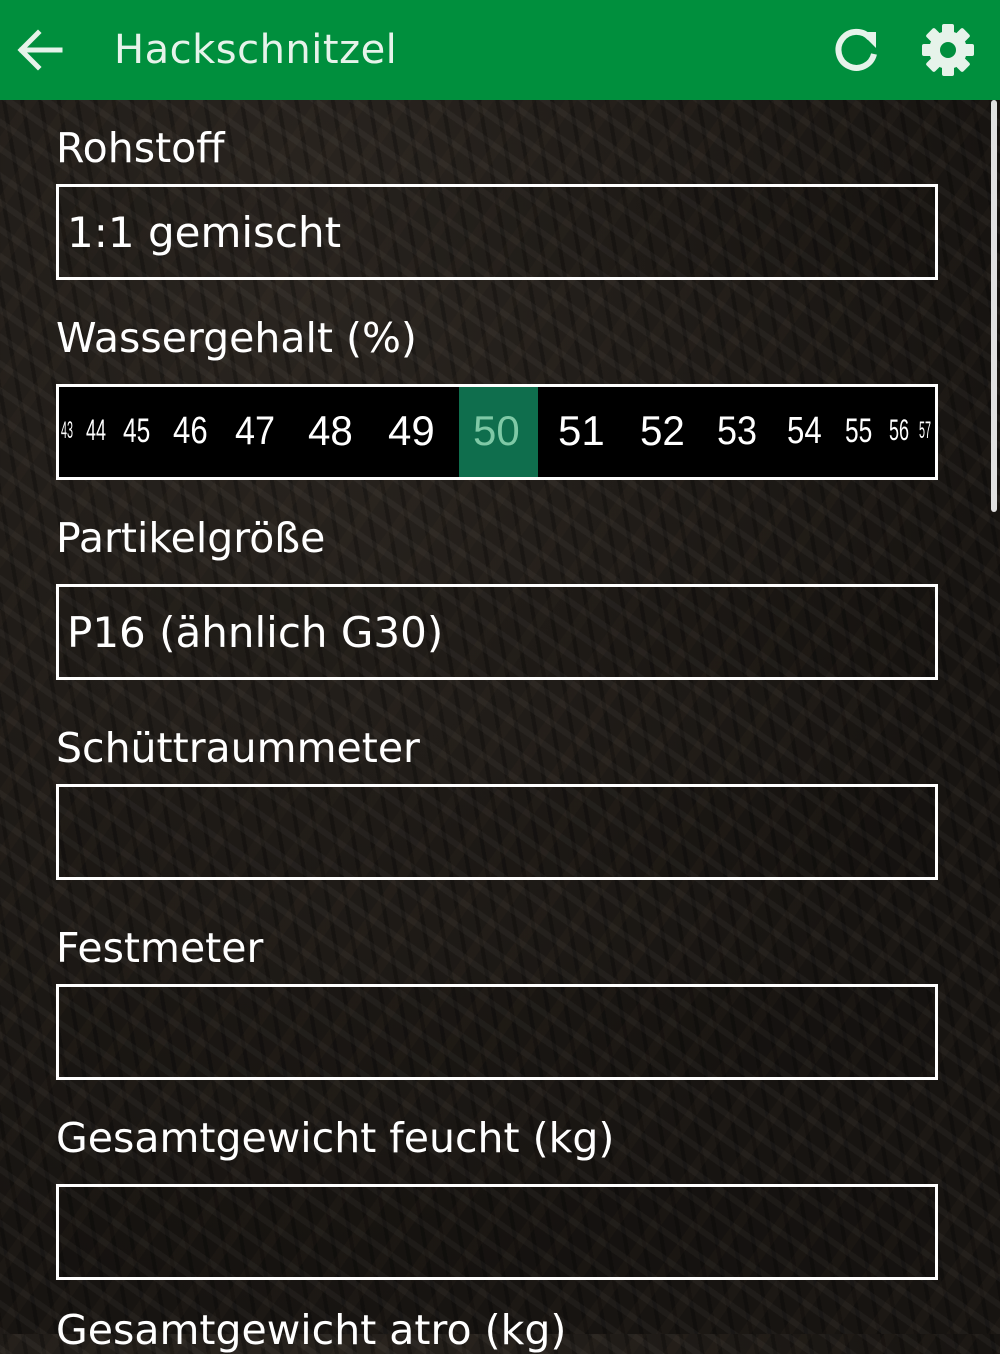 The width and height of the screenshot is (1000, 1354). Describe the element at coordinates (335, 1138) in the screenshot. I see `gesamtgewicht-feucht-label: Gesamtgewicht feucht (kg)` at that location.